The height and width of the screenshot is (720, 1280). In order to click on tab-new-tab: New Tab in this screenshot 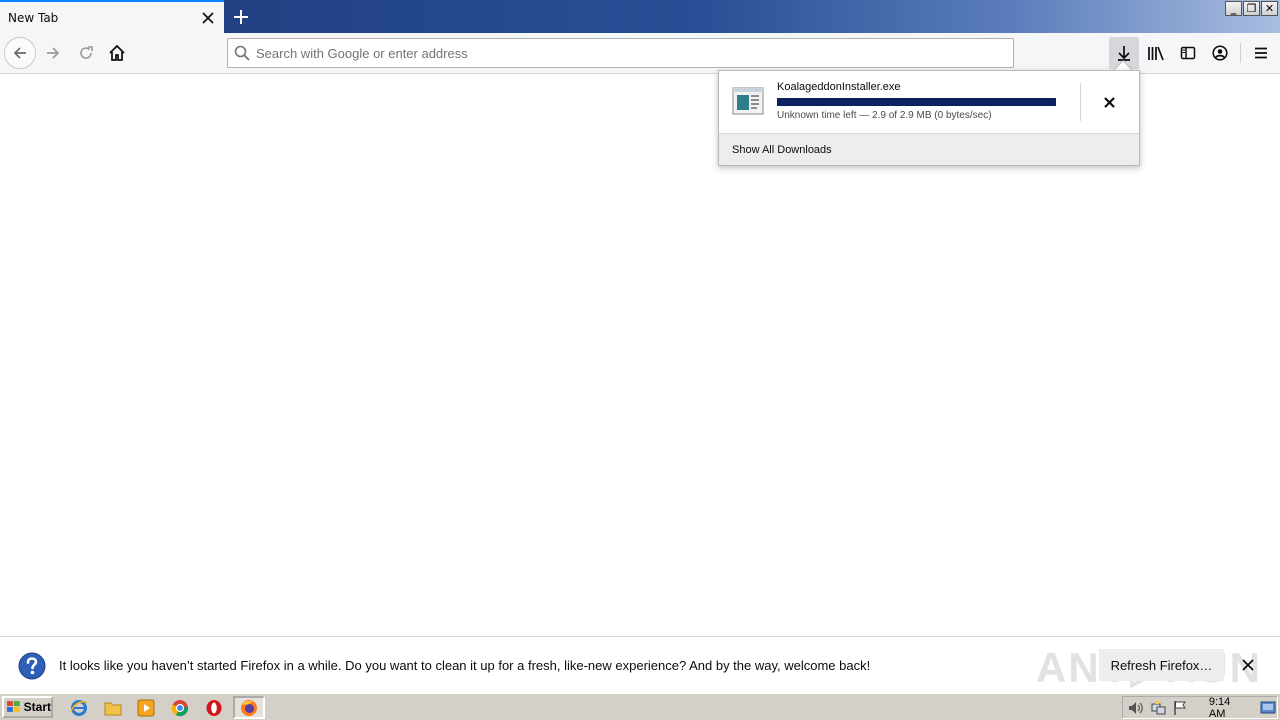, I will do `click(112, 16)`.